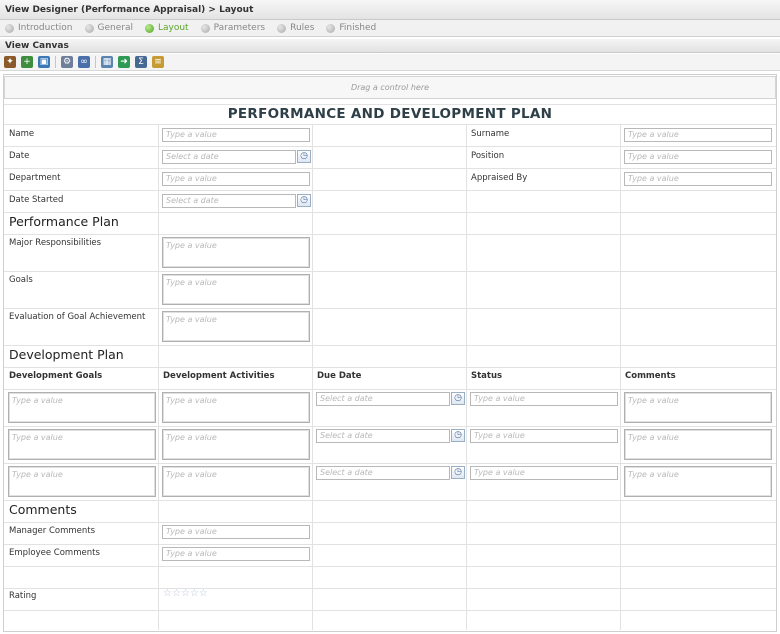 The image size is (780, 634). Describe the element at coordinates (488, 156) in the screenshot. I see `position-label: Position` at that location.